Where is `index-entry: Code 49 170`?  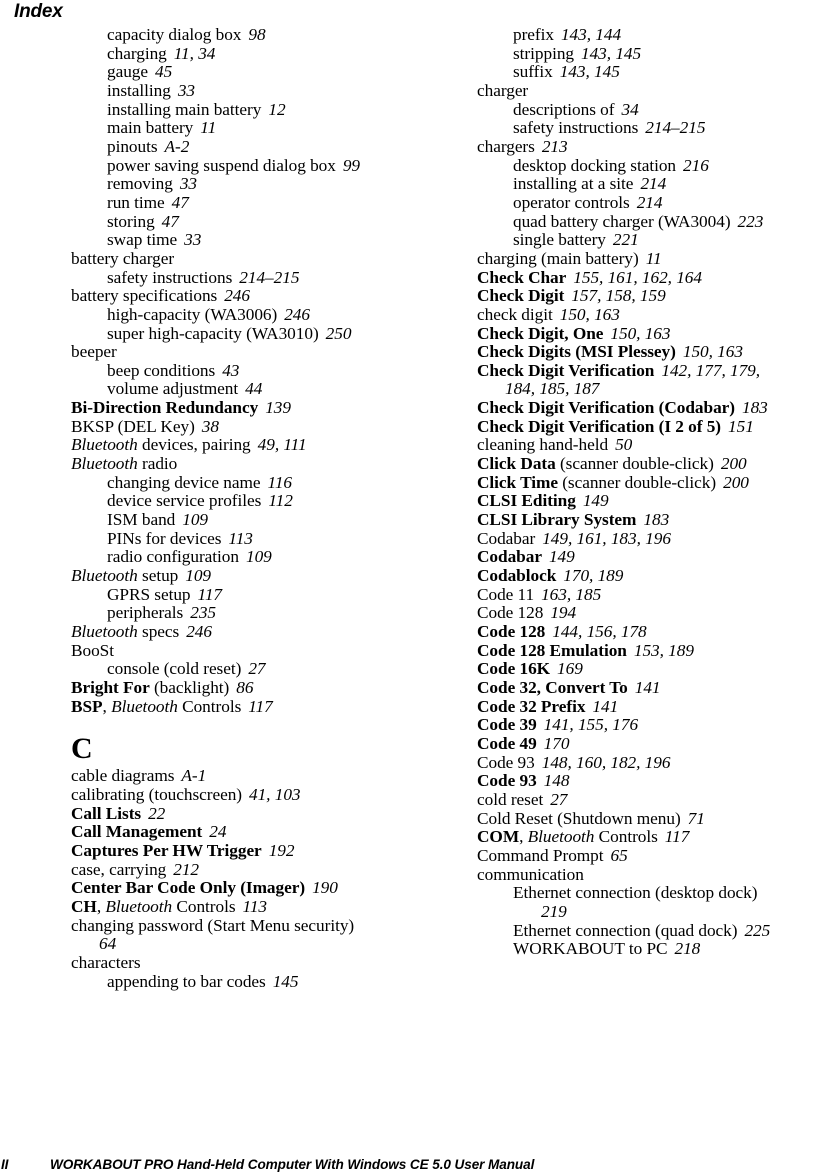 index-entry: Code 49 170 is located at coordinates (653, 744).